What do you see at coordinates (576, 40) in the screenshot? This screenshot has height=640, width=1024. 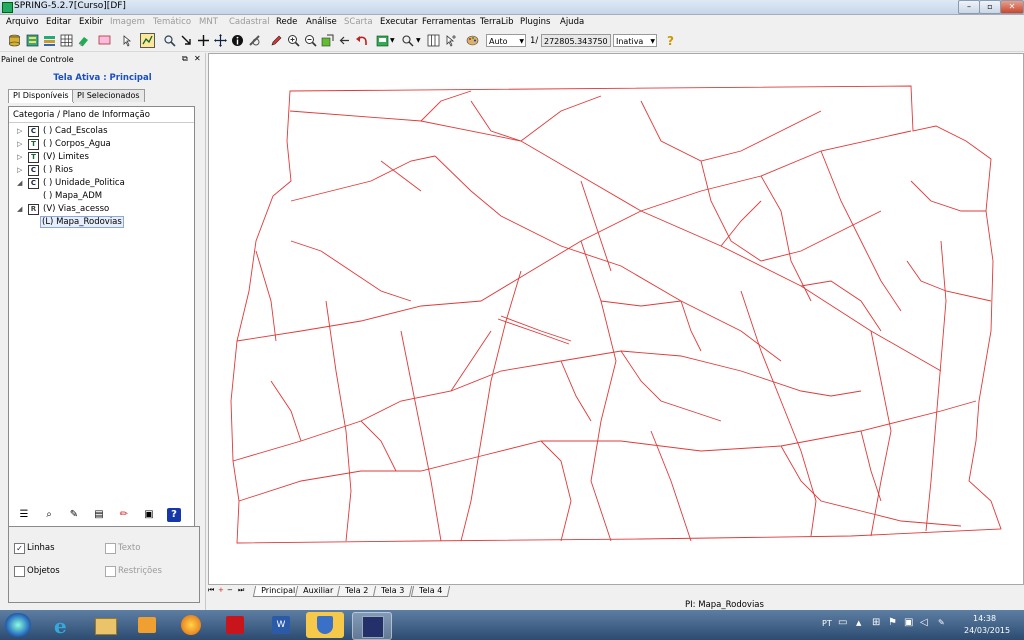 I see `scale-input: 272805.343750` at bounding box center [576, 40].